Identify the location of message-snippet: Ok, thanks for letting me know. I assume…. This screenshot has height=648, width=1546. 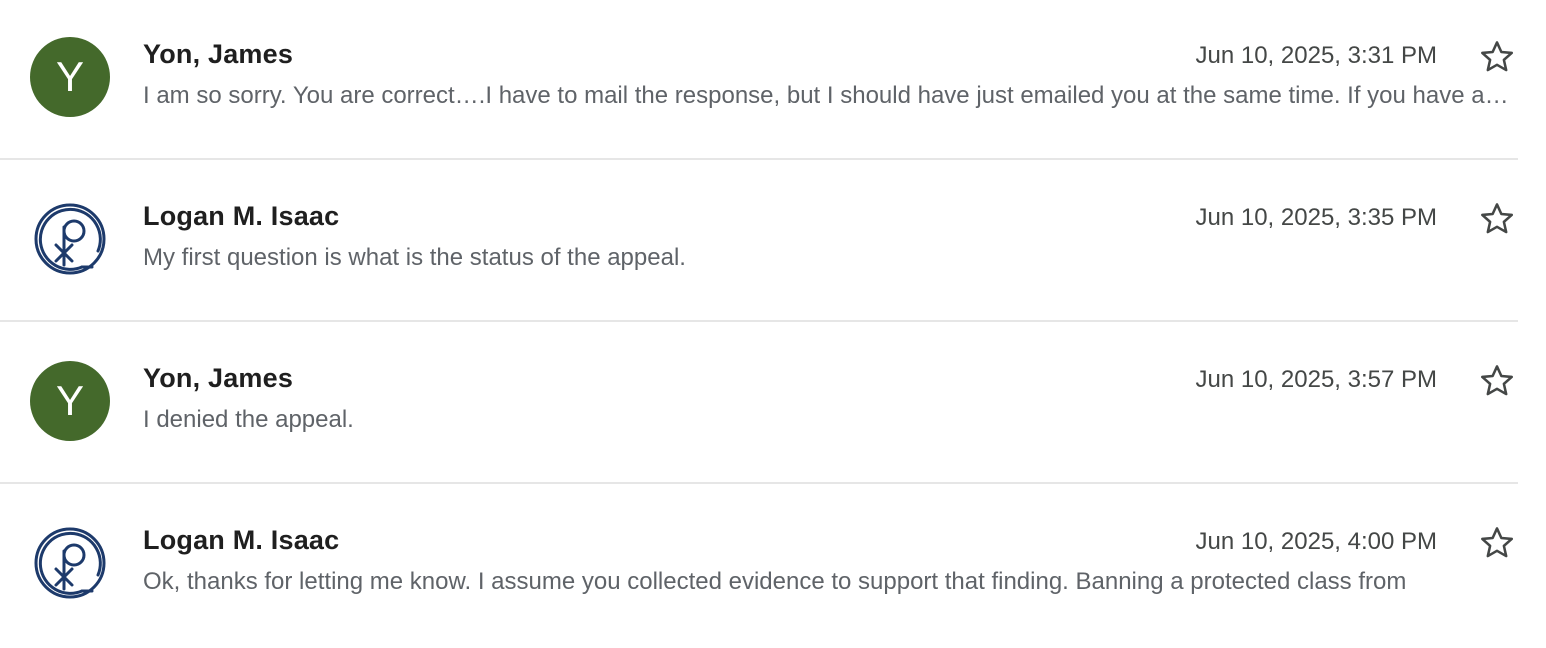
(829, 582).